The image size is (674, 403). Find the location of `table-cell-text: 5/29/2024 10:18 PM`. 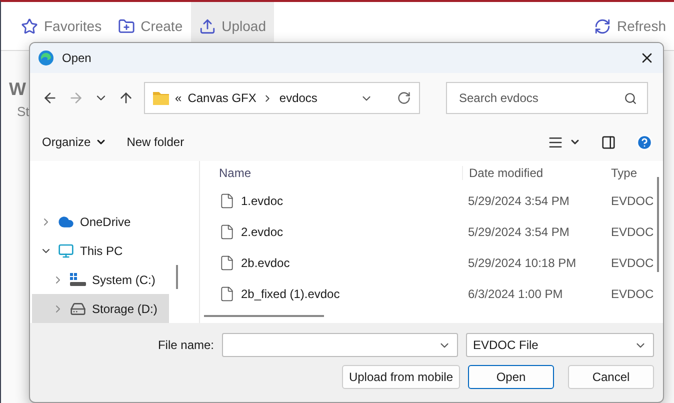

table-cell-text: 5/29/2024 10:18 PM is located at coordinates (522, 263).